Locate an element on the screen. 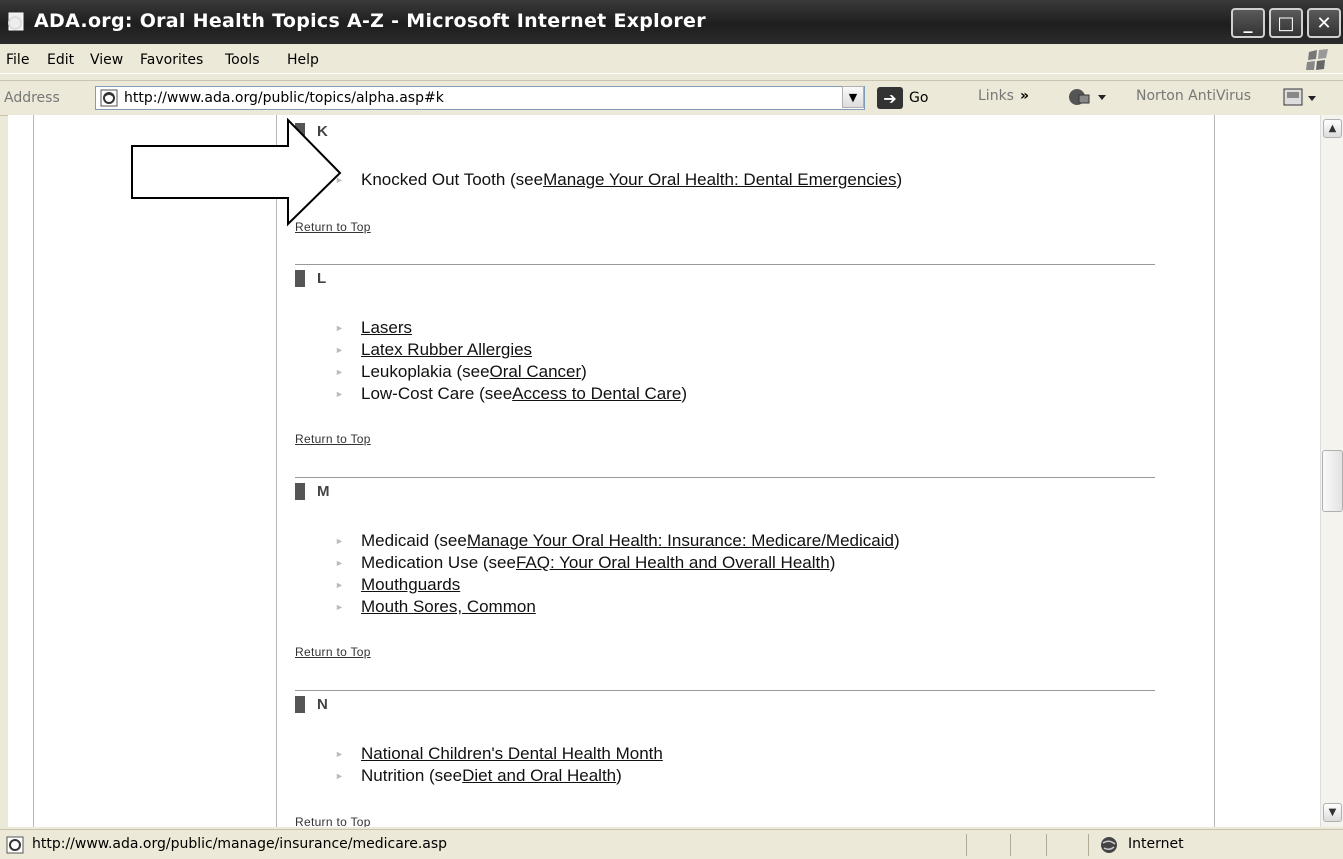 This screenshot has height=859, width=1343. page-icon is located at coordinates (15, 845).